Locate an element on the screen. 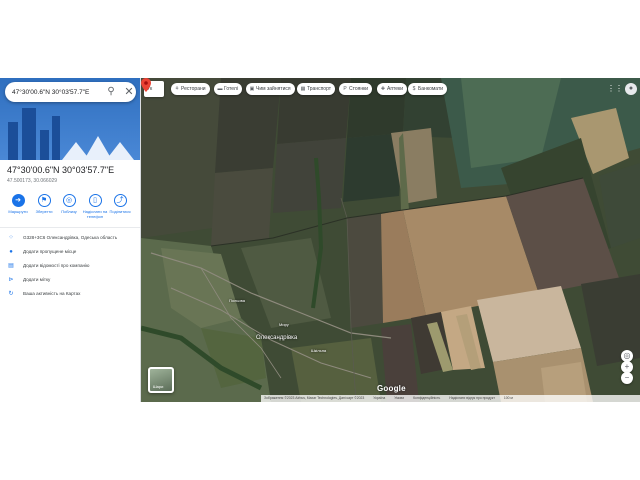 This screenshot has width=640, height=480. place-coordinates: 47.500173, 30.066029 is located at coordinates (32, 181).